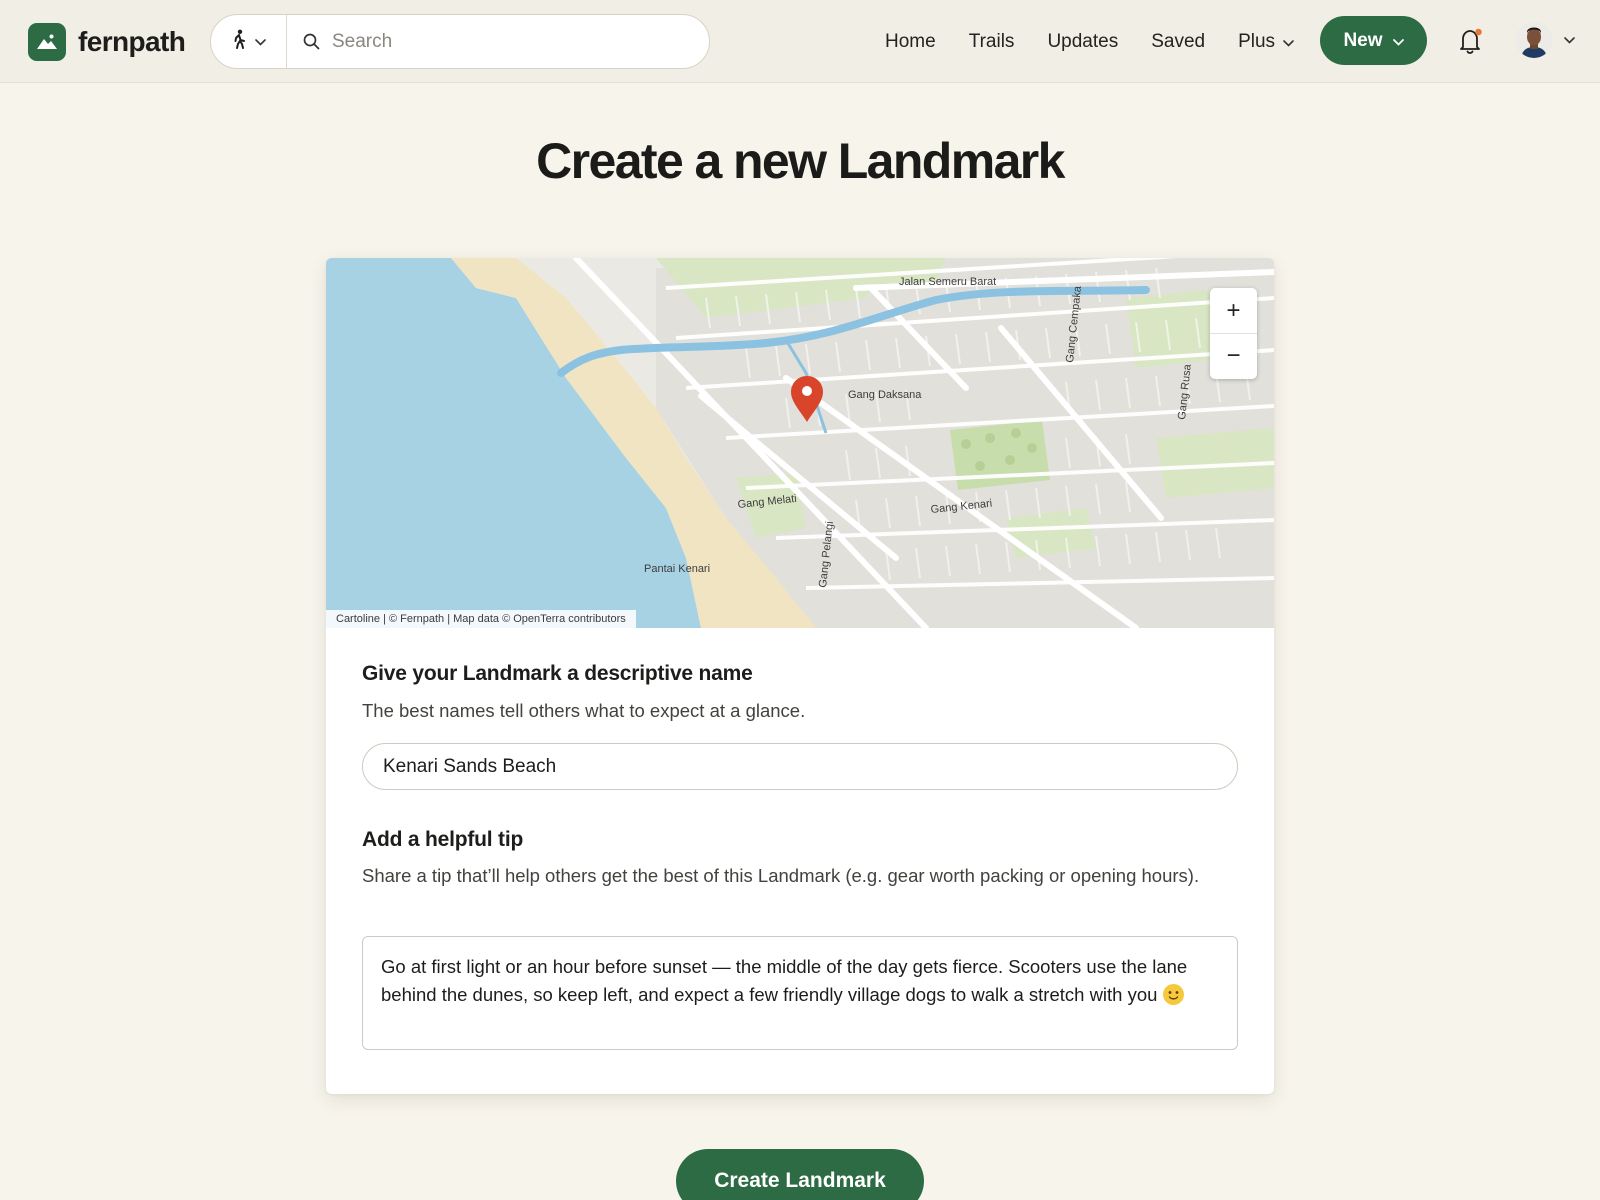  What do you see at coordinates (1173, 994) in the screenshot?
I see `slightly-smiling-face-emoji` at bounding box center [1173, 994].